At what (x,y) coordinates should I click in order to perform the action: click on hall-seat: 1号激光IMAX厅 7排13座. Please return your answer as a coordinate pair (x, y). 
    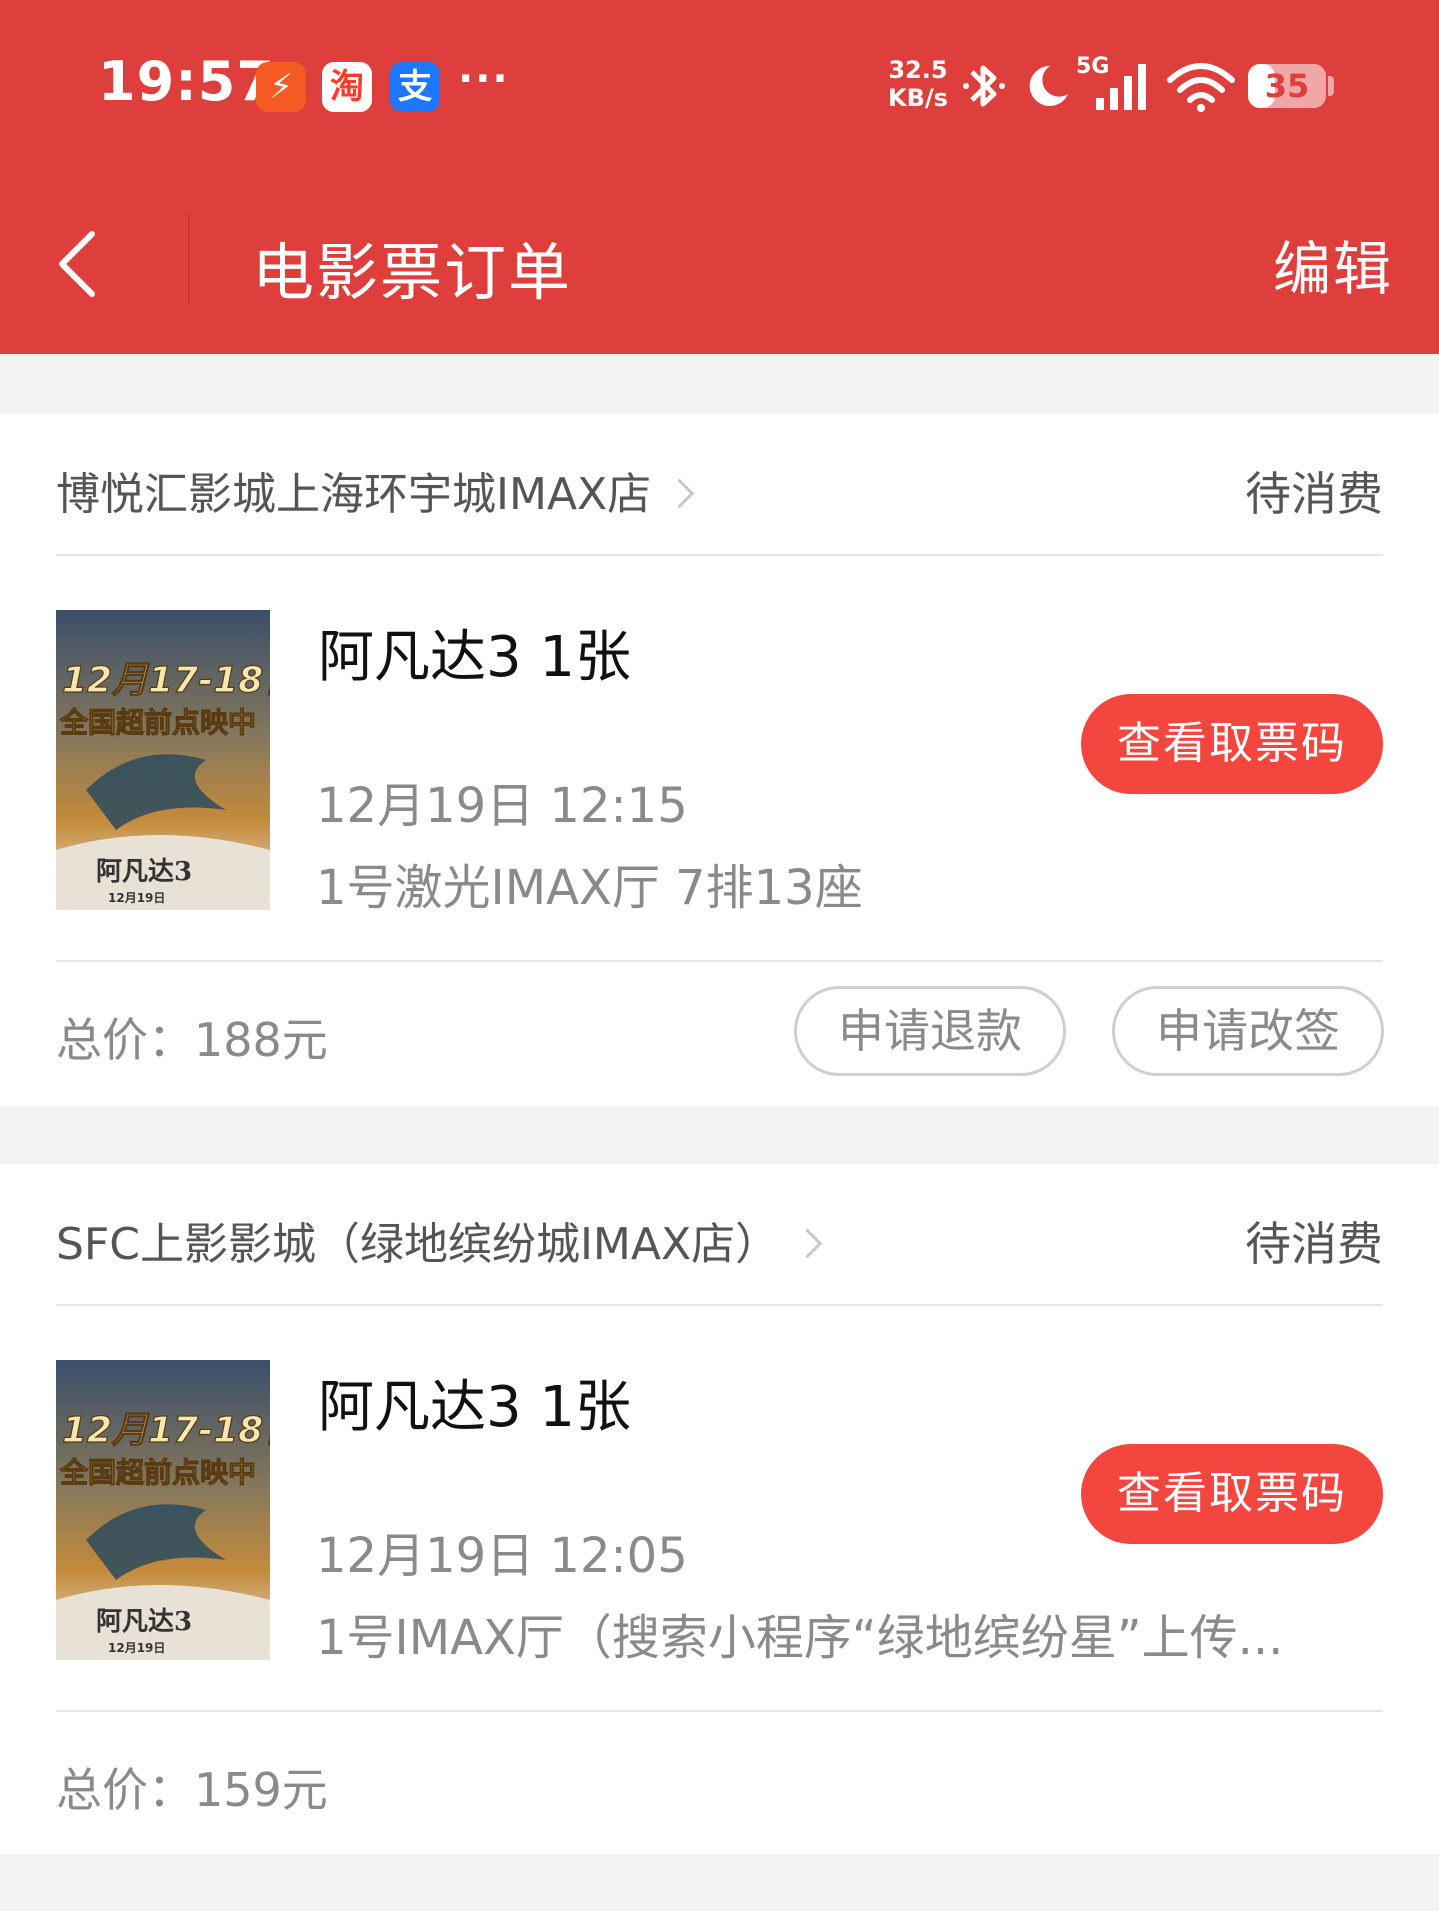
    Looking at the image, I should click on (589, 888).